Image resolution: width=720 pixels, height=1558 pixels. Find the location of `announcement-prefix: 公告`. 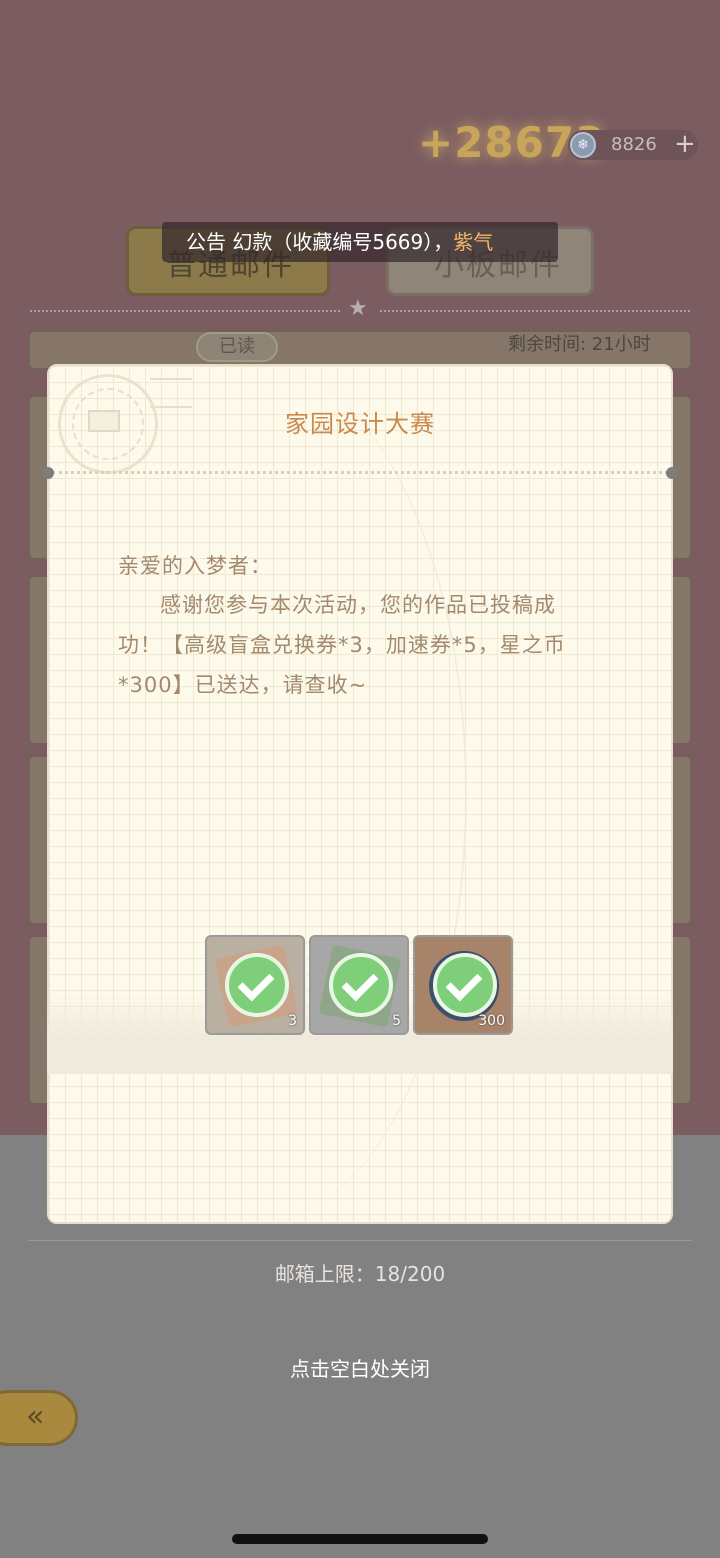

announcement-prefix: 公告 is located at coordinates (206, 242).